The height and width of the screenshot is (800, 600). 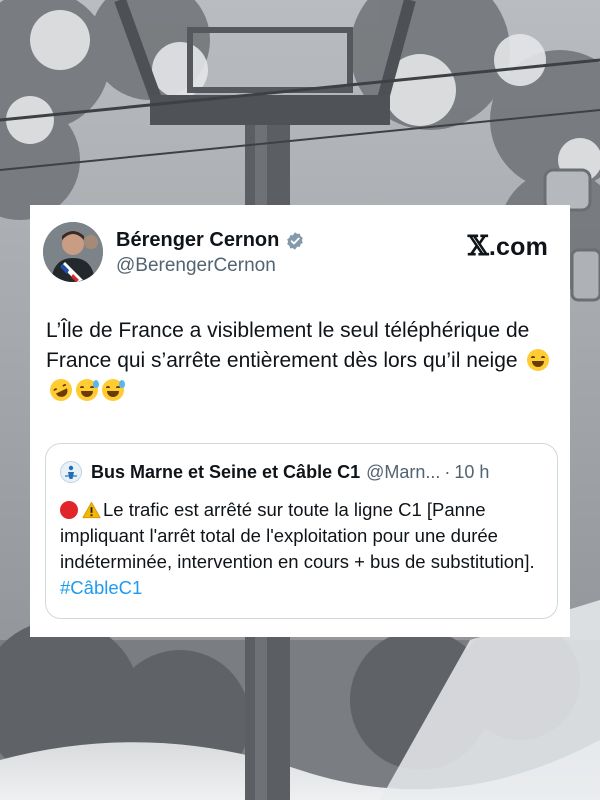 What do you see at coordinates (210, 266) in the screenshot?
I see `author-handle: @BerengerCernon` at bounding box center [210, 266].